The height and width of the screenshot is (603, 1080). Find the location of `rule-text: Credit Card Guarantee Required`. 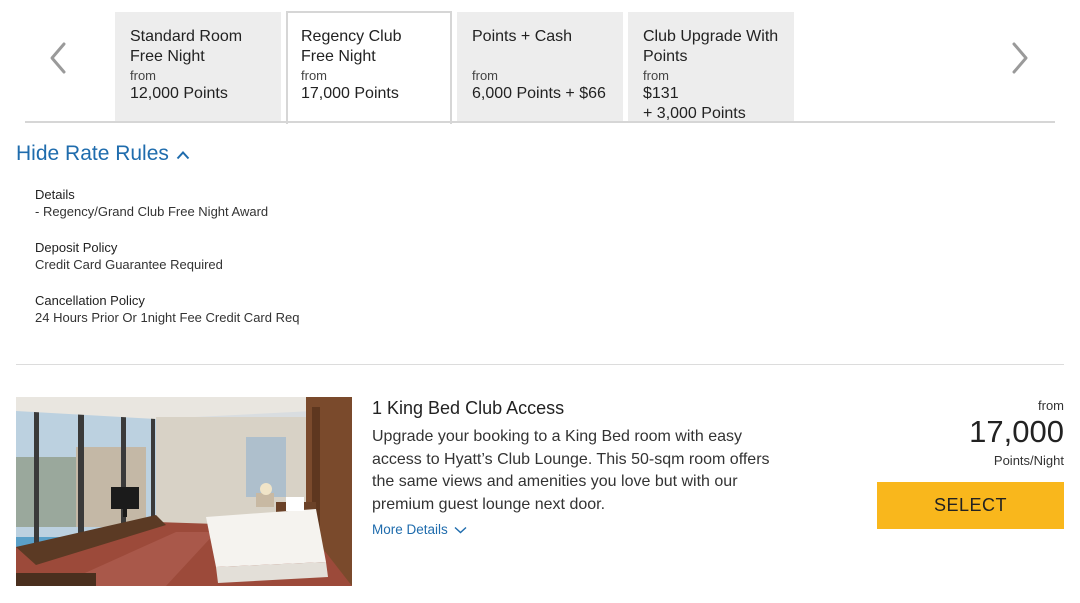

rule-text: Credit Card Guarantee Required is located at coordinates (129, 264).